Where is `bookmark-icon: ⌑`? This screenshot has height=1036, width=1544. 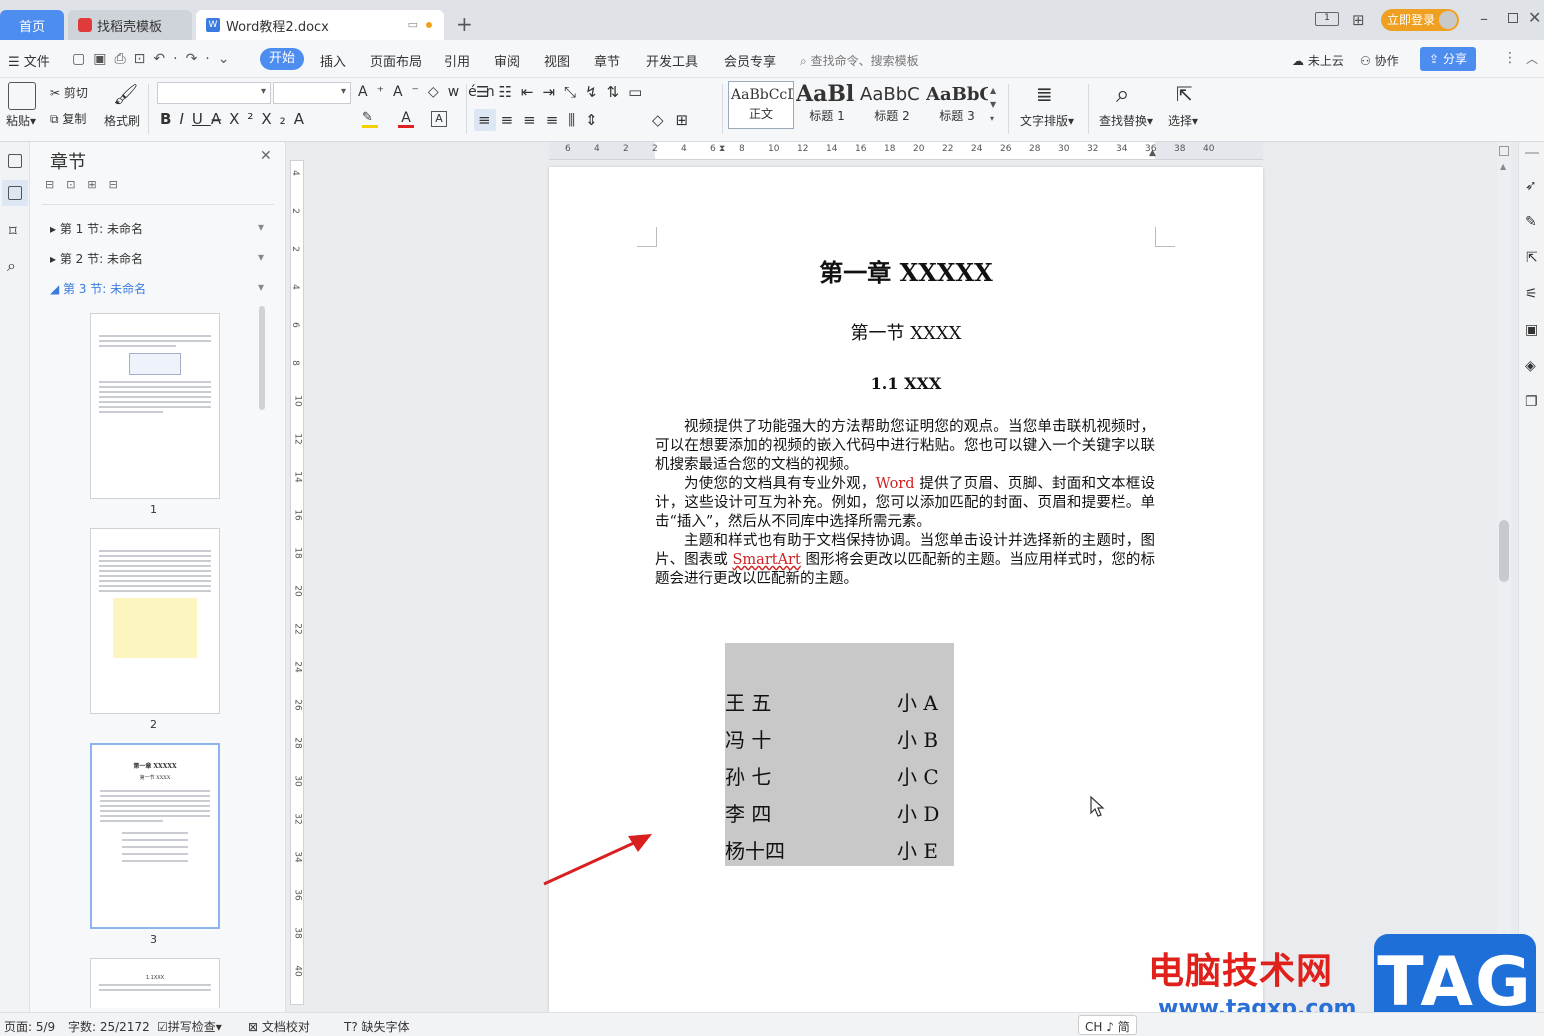 bookmark-icon: ⌑ is located at coordinates (13, 231).